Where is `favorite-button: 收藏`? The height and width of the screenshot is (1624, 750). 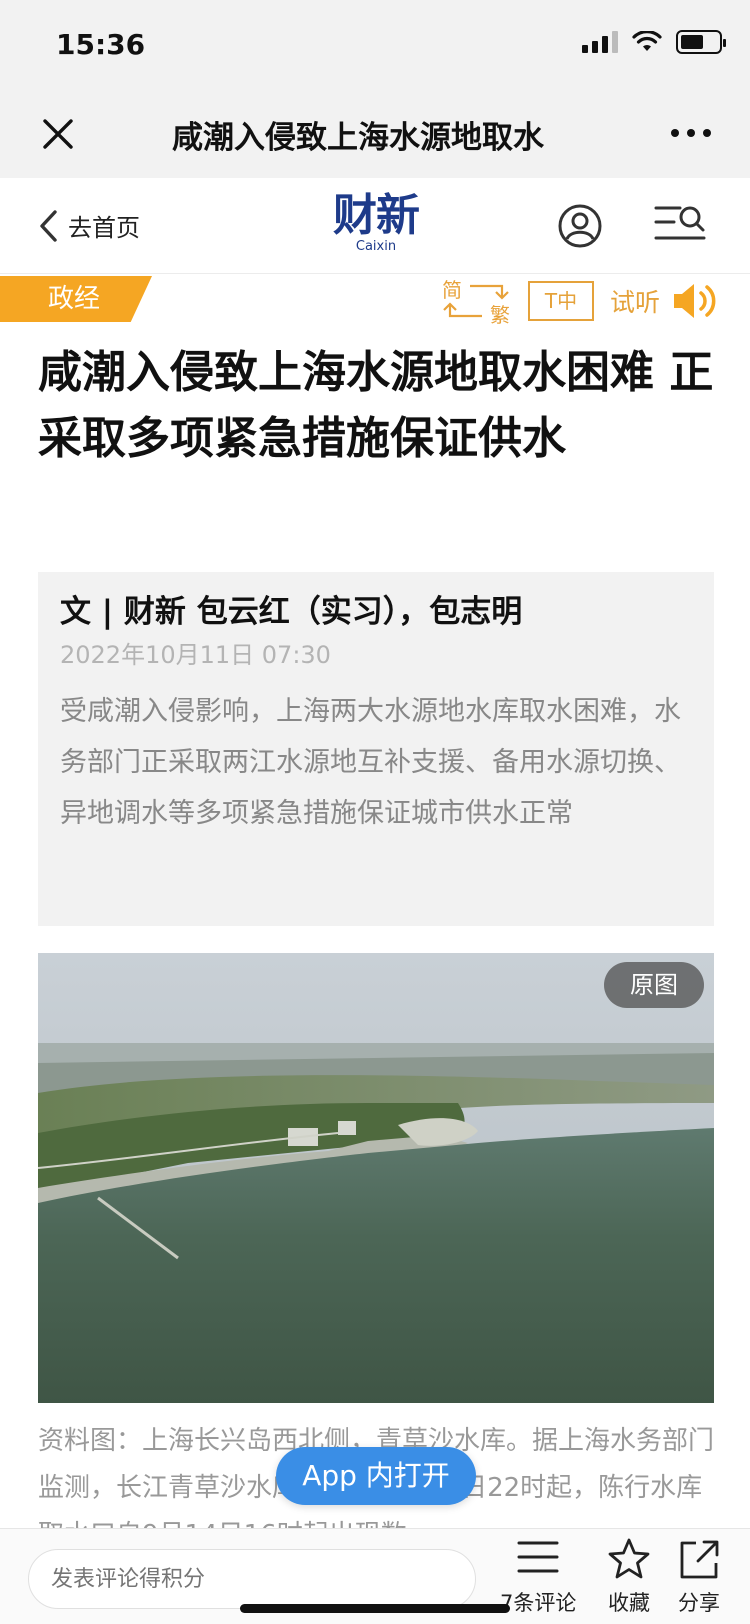 favorite-button: 收藏 is located at coordinates (629, 1577).